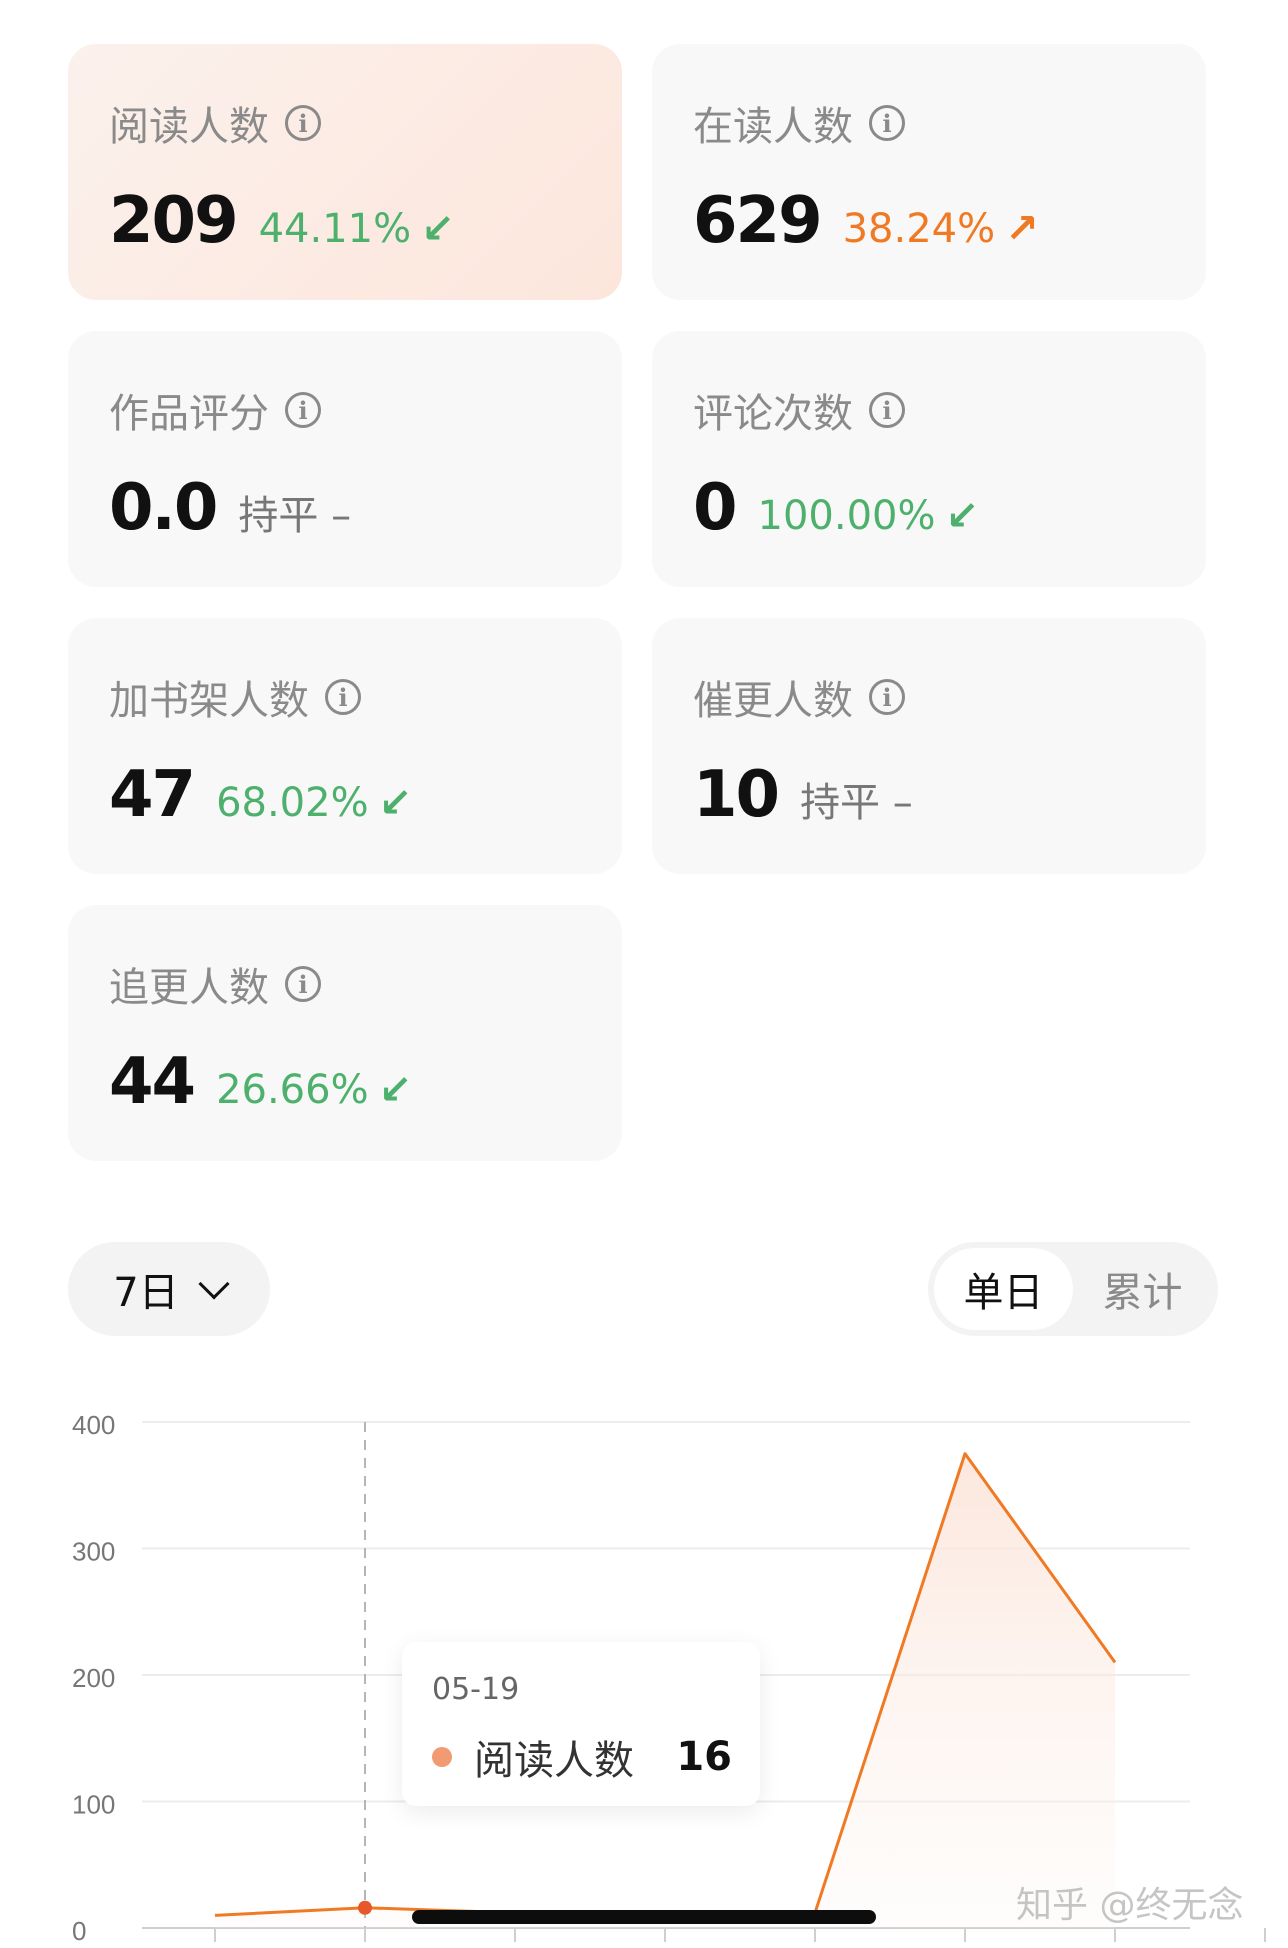 This screenshot has height=1948, width=1288. What do you see at coordinates (442, 1757) in the screenshot?
I see `series-dot-icon` at bounding box center [442, 1757].